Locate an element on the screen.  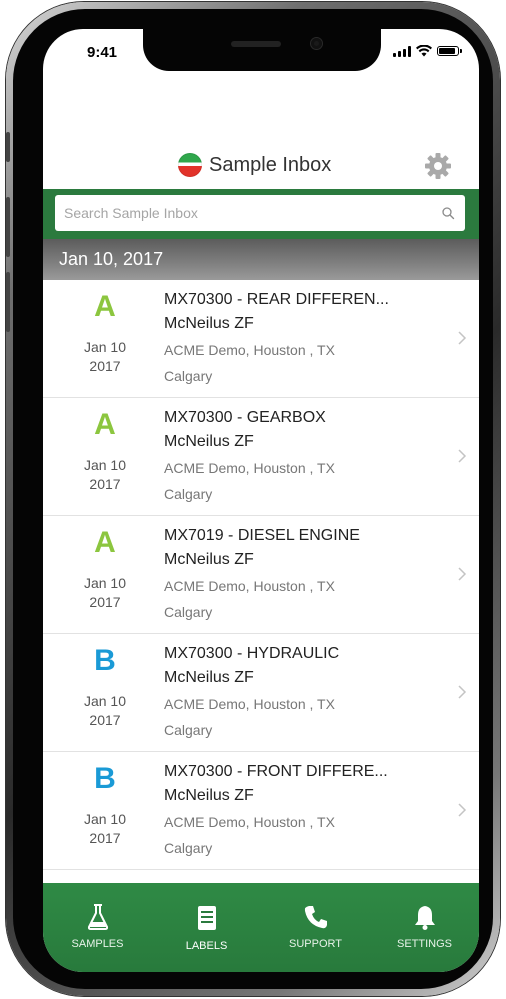
app-header: Sample Inbox is located at coordinates (261, 164).